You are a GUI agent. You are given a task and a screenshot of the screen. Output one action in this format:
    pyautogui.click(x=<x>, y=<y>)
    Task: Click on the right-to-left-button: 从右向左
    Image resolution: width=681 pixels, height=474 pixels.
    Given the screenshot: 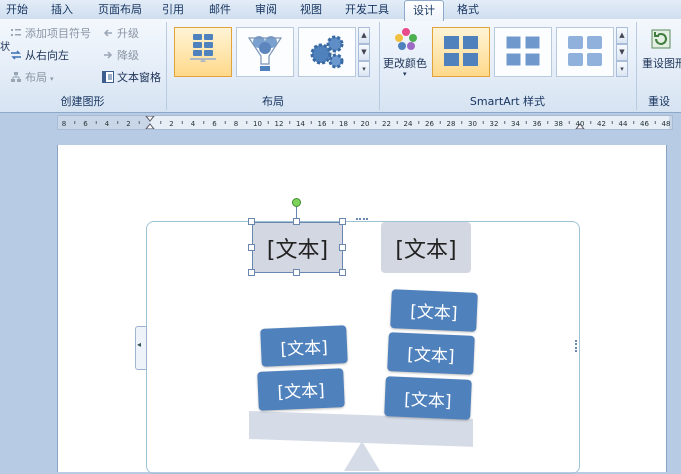 What is the action you would take?
    pyautogui.click(x=39, y=56)
    